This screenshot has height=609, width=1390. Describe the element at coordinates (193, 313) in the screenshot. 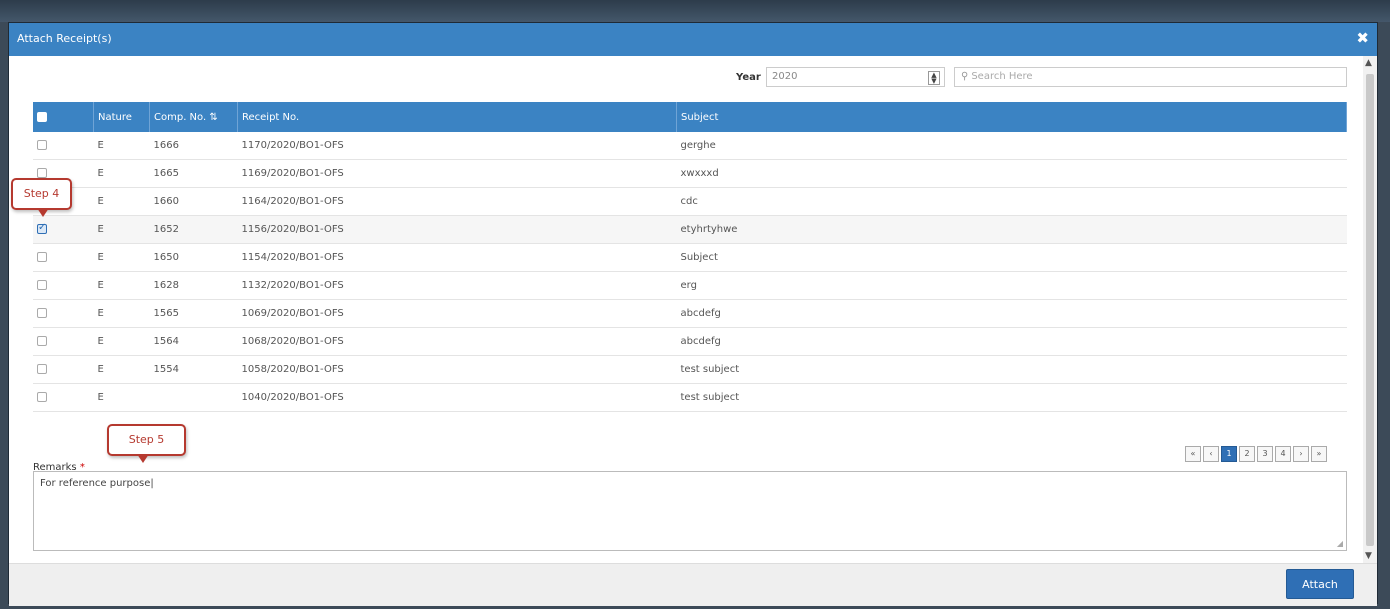

I see `comp-no-cell: 1565` at that location.